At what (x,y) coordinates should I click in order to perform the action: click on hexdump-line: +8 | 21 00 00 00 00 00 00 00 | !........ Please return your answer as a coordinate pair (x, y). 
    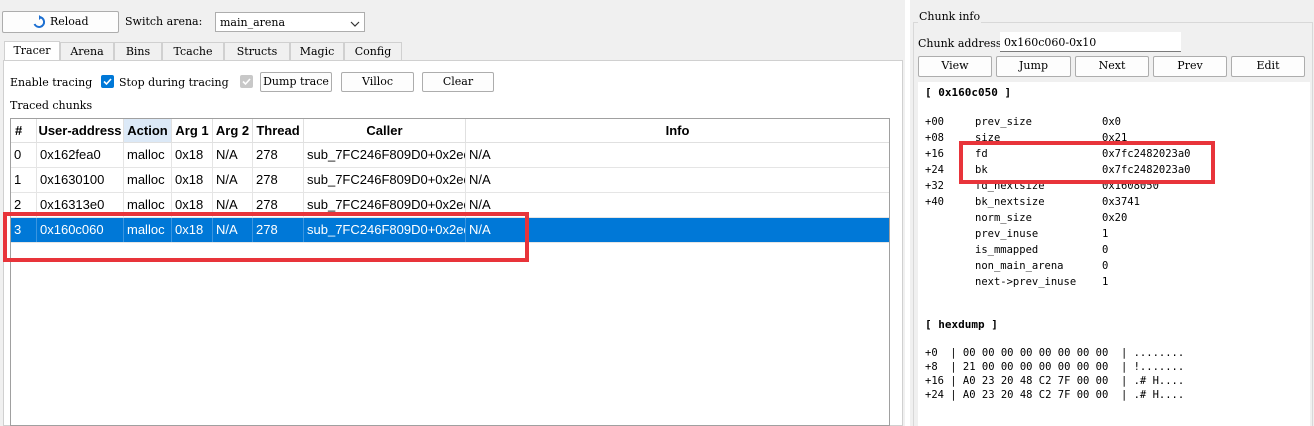
    Looking at the image, I should click on (1055, 367).